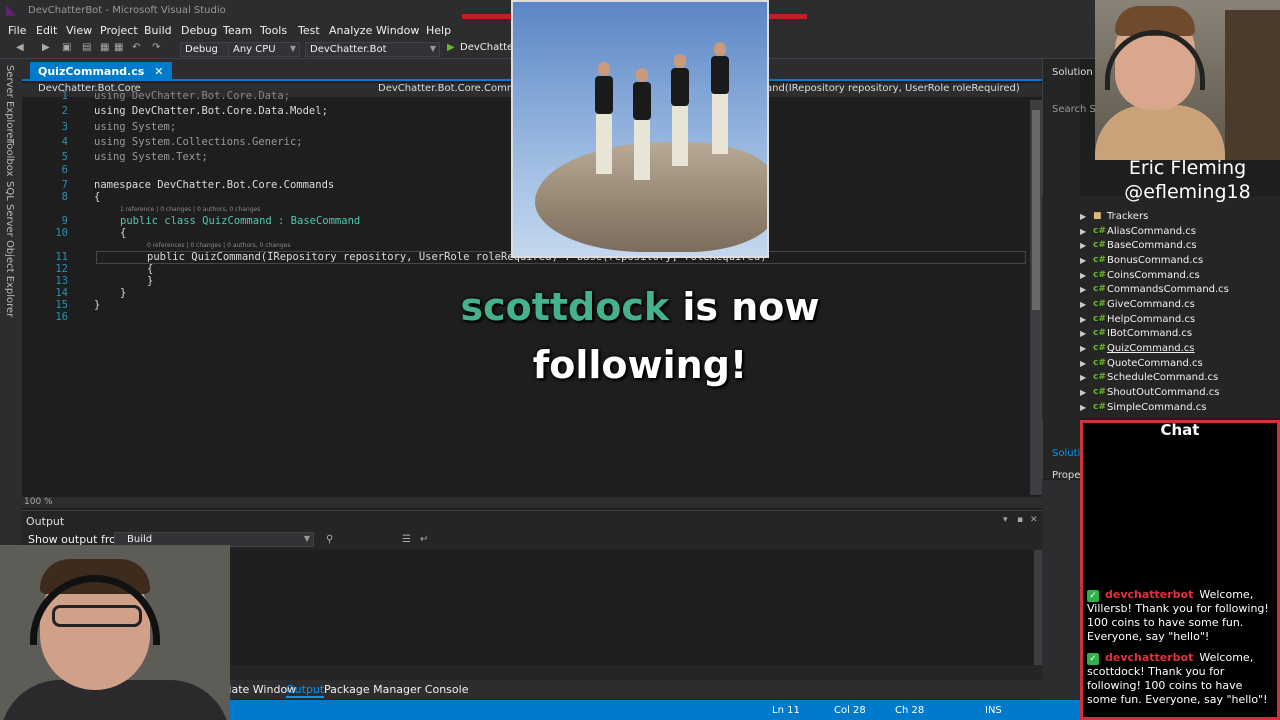  I want to click on solution-file: SimpleCommand.cs, so click(1156, 407).